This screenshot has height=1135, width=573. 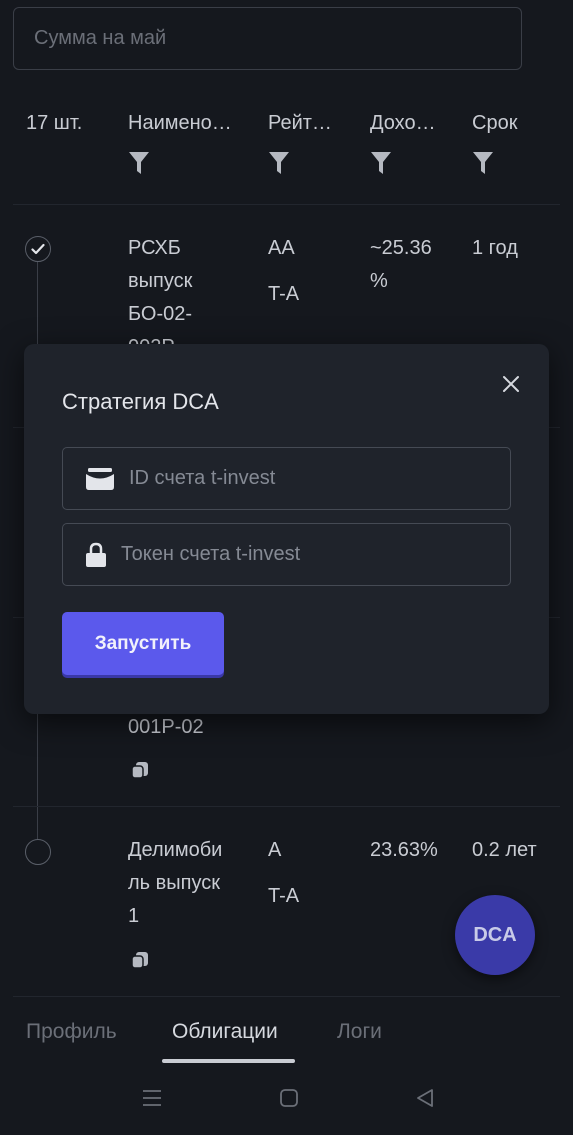 What do you see at coordinates (143, 643) in the screenshot?
I see `run-button: Запустить` at bounding box center [143, 643].